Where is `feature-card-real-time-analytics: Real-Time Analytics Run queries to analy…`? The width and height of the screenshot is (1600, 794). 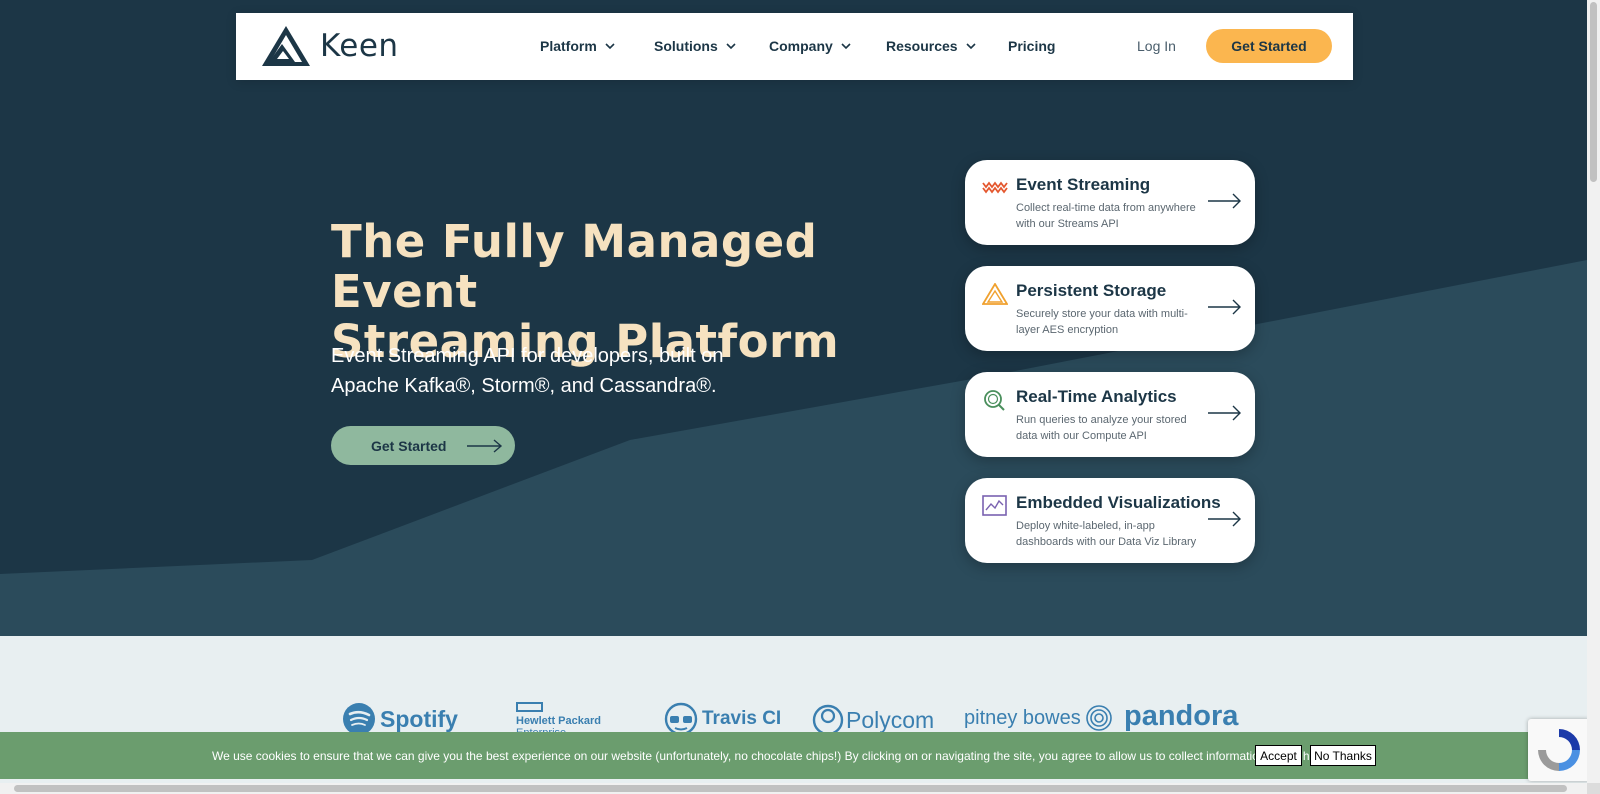 feature-card-real-time-analytics: Real-Time Analytics Run queries to analy… is located at coordinates (1110, 414).